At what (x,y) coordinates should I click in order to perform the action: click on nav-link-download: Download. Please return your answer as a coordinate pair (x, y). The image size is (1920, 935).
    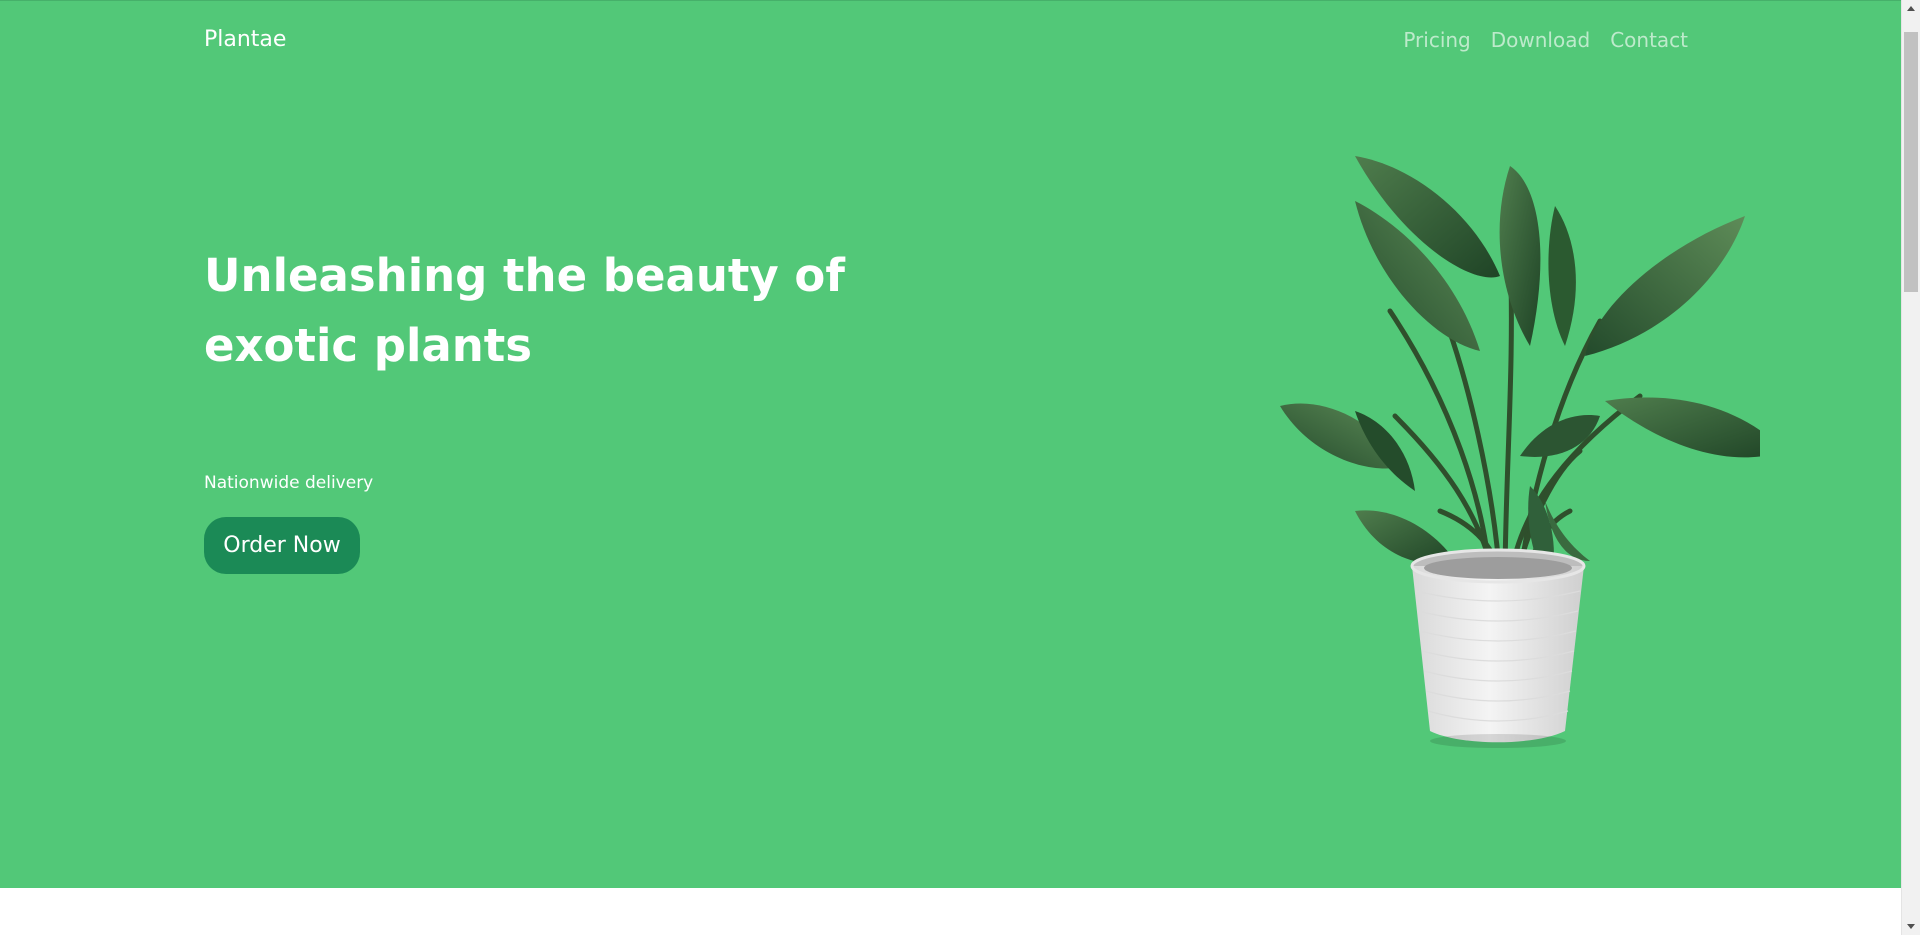
    Looking at the image, I should click on (1540, 40).